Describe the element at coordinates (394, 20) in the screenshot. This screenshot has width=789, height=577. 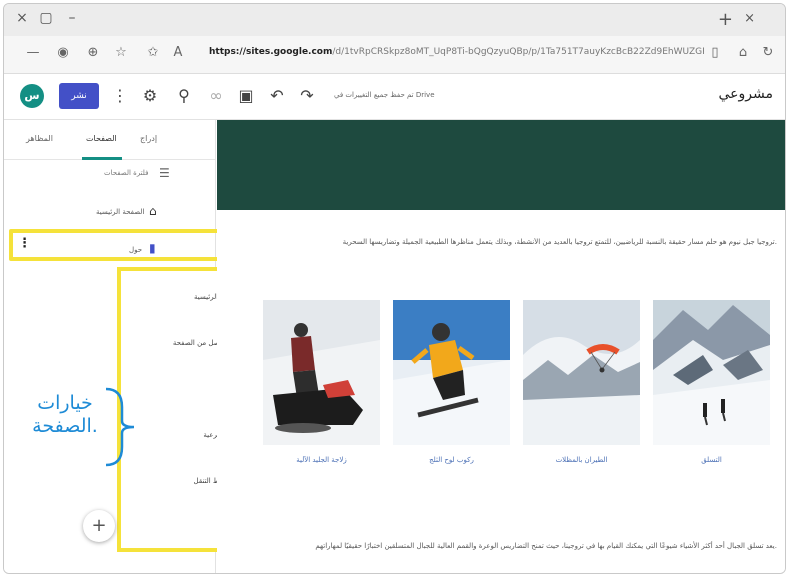
I see `title-bar: × ▢ – + ×` at that location.